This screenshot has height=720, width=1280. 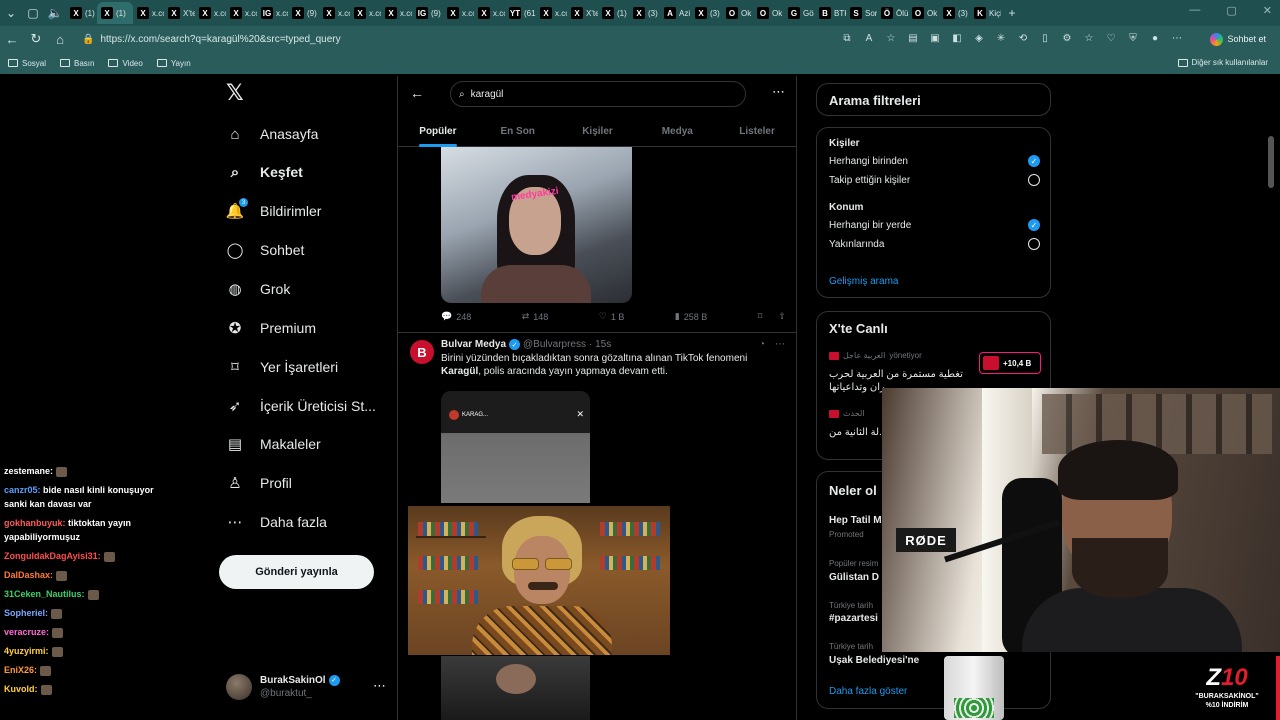 I want to click on browser-tab: S Sor, so click(x=861, y=13).